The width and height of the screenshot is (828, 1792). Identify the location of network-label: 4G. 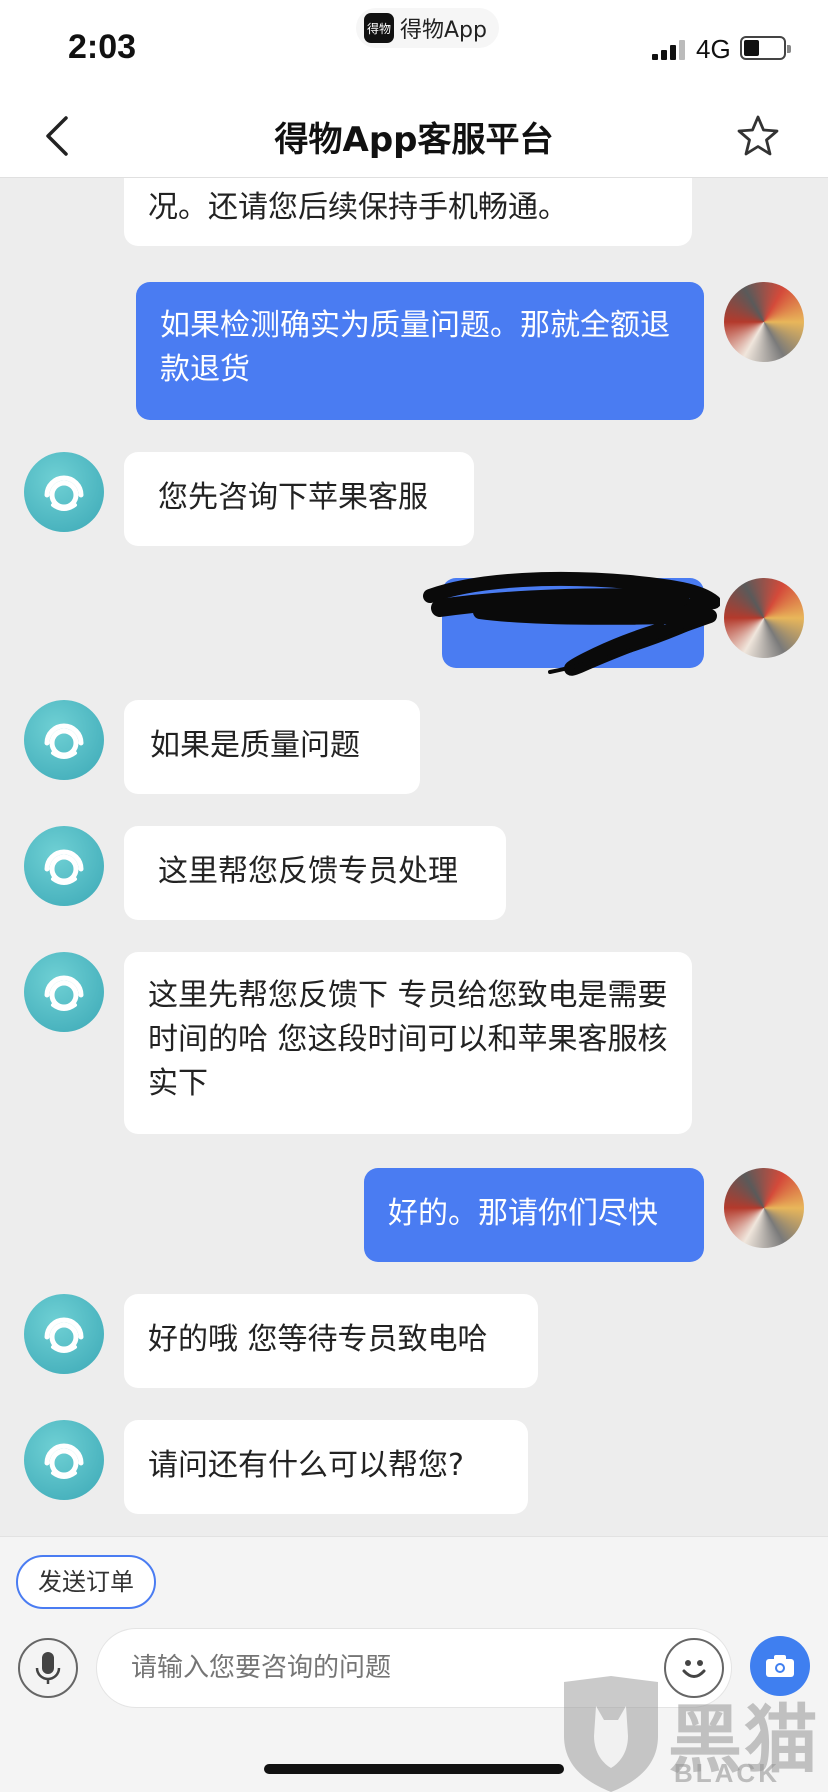
(713, 49).